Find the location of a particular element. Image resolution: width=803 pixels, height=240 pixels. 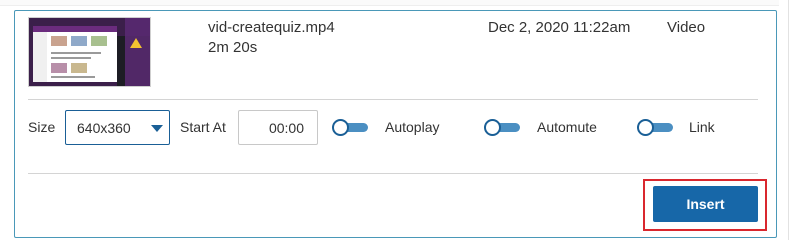

autoplay-label: Autoplay is located at coordinates (412, 127).